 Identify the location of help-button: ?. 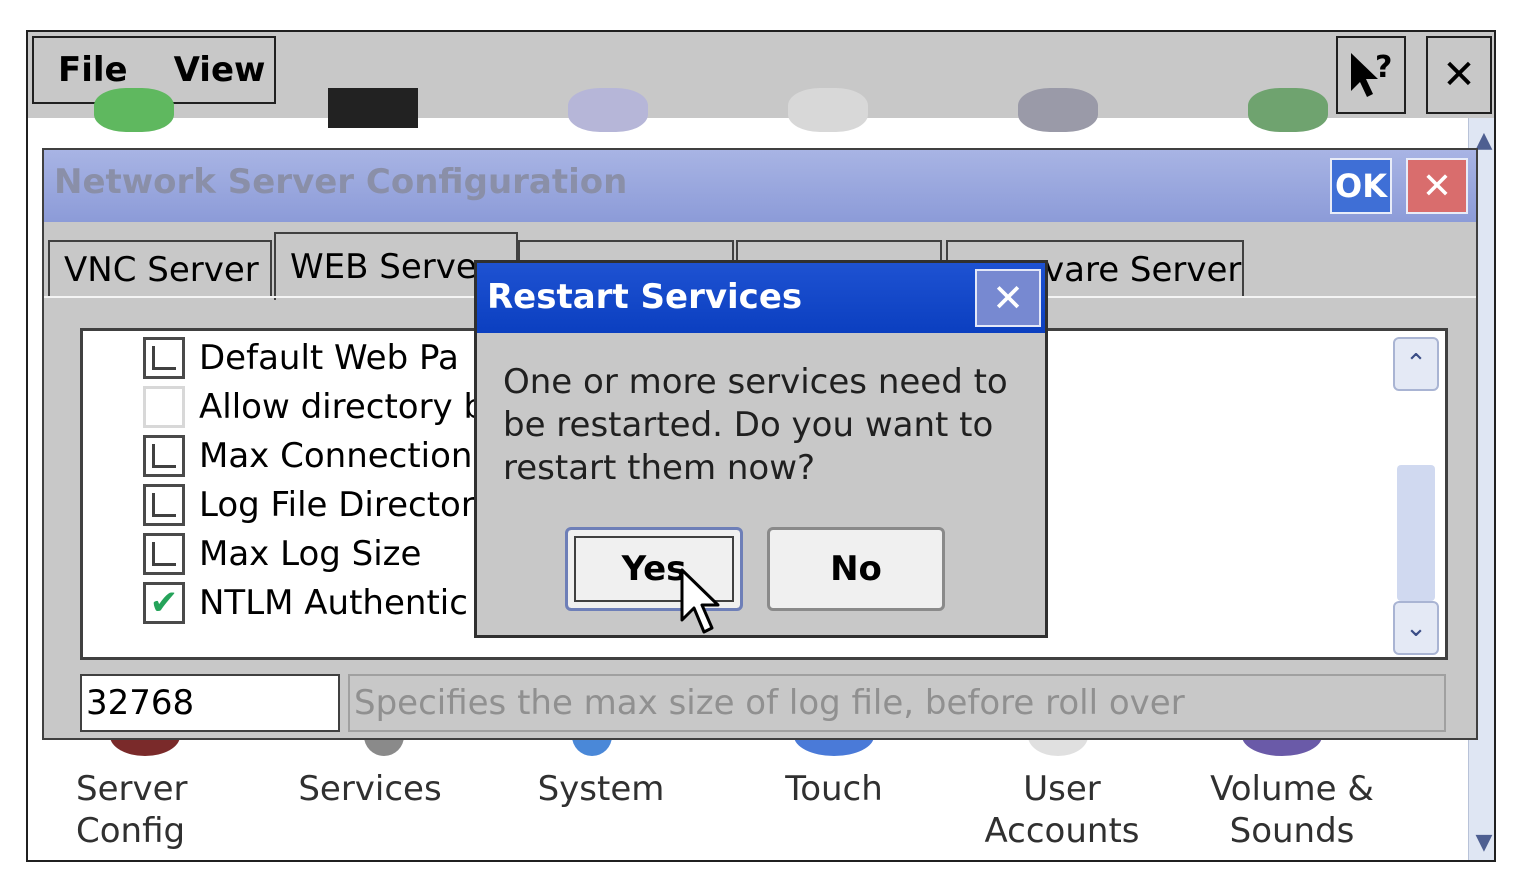
(1371, 75).